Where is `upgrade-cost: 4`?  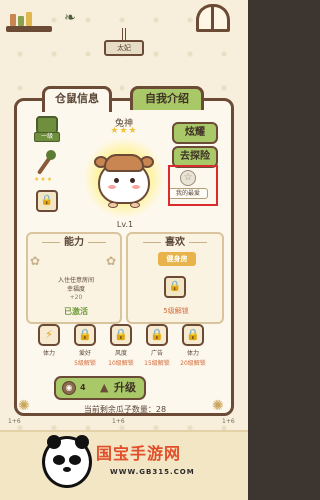 upgrade-cost: 4 is located at coordinates (83, 387).